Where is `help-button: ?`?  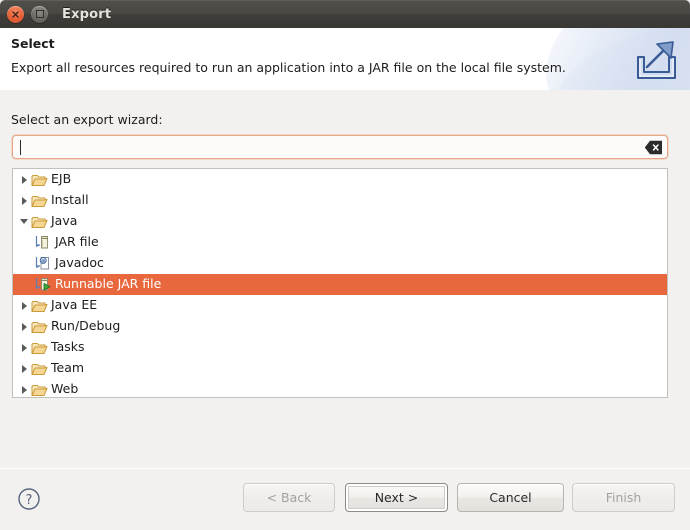
help-button: ? is located at coordinates (29, 499).